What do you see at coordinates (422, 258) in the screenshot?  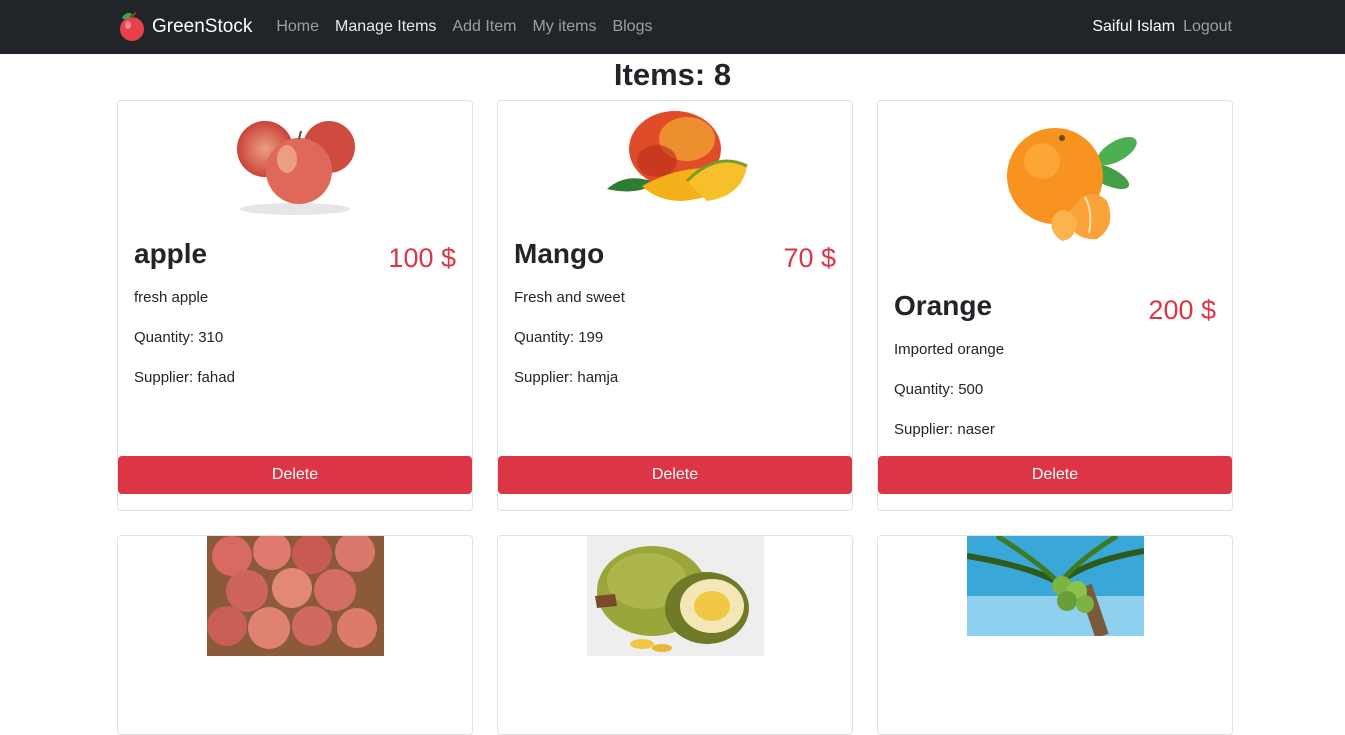 I see `item-price: 100 $` at bounding box center [422, 258].